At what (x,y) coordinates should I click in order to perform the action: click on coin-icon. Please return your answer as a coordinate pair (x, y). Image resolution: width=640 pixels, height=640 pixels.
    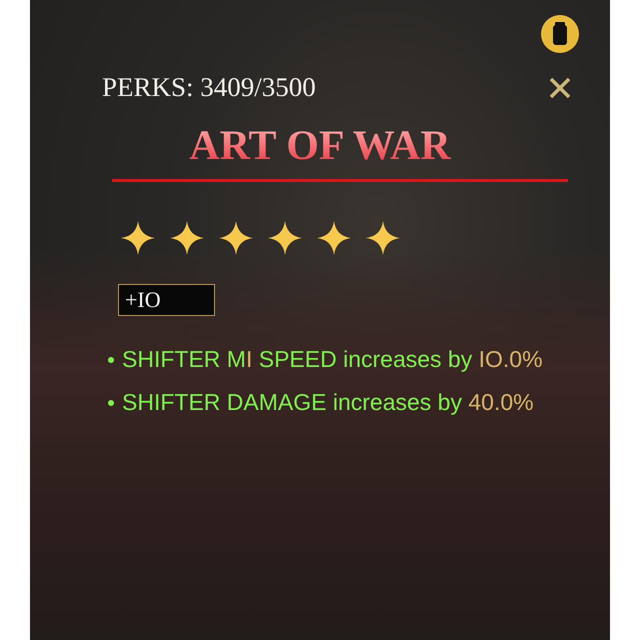
    Looking at the image, I should click on (560, 34).